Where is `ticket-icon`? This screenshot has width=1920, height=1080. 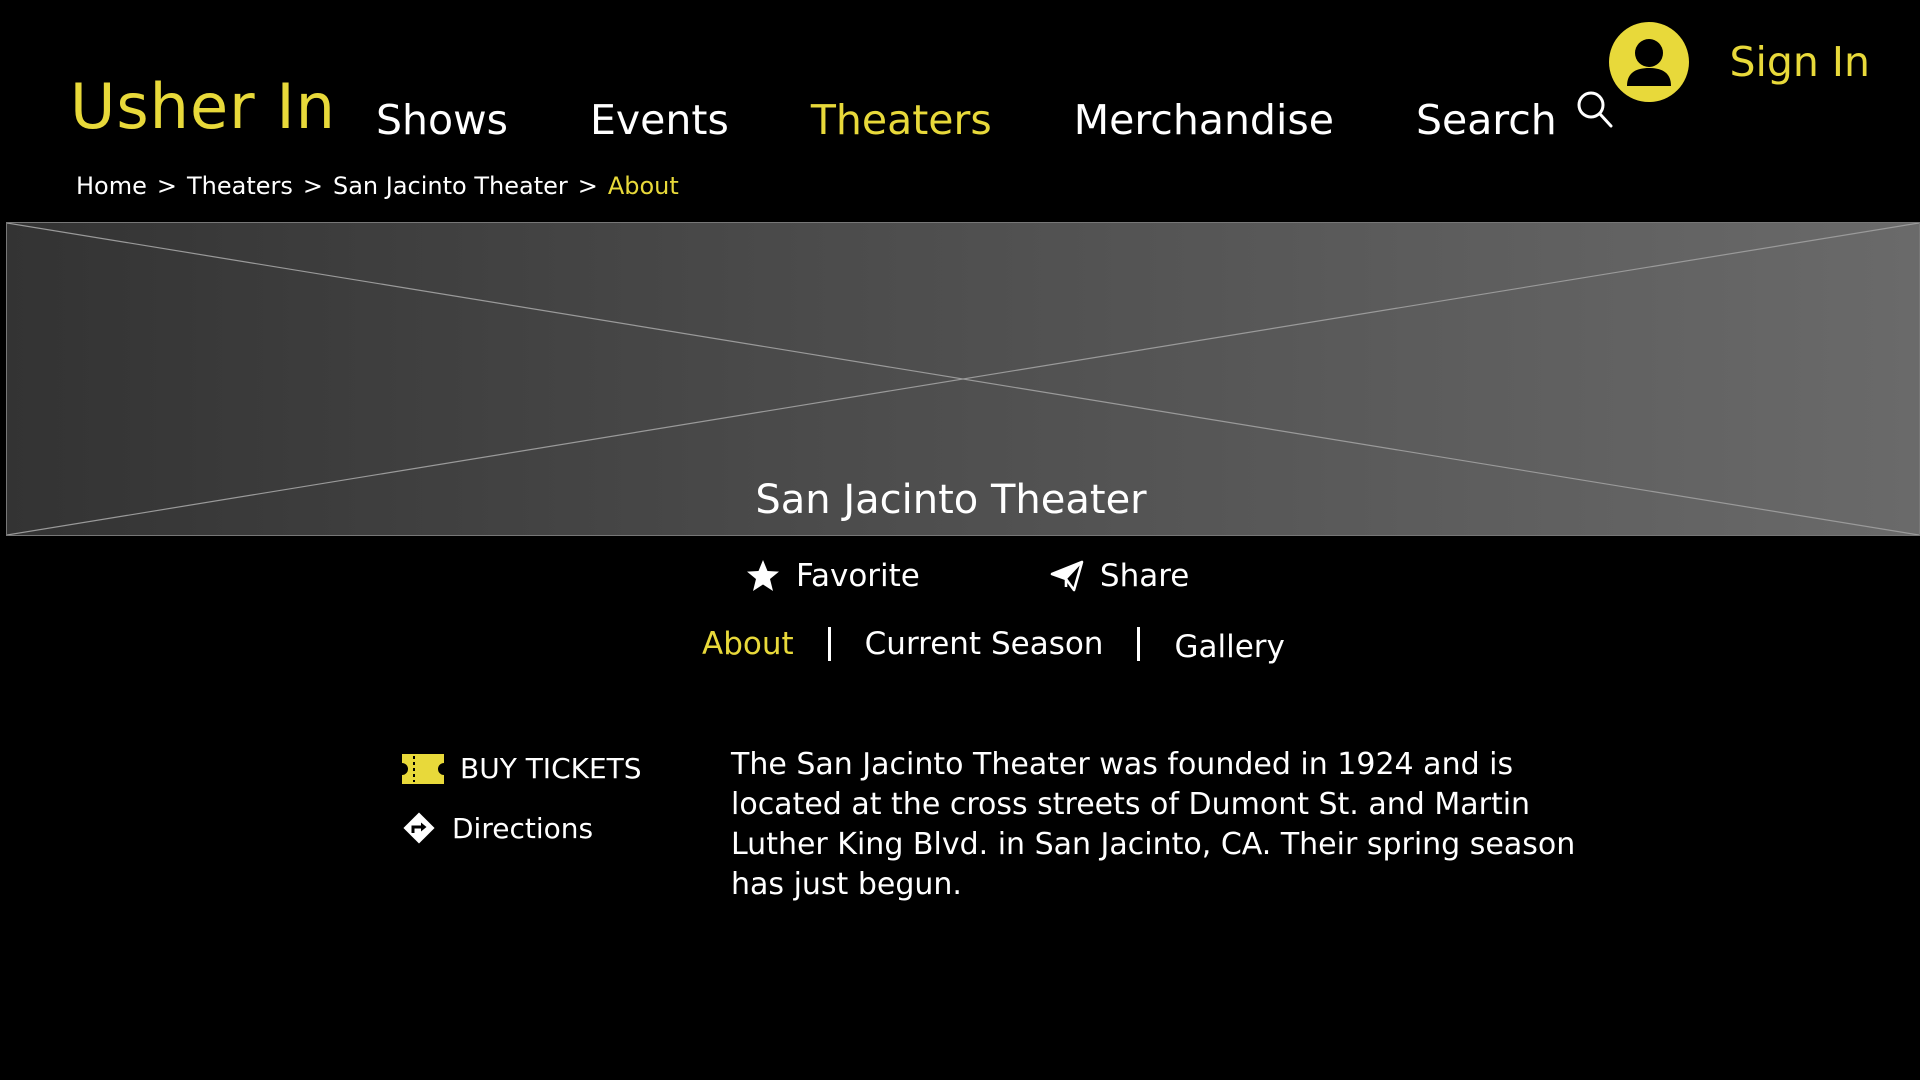 ticket-icon is located at coordinates (423, 768).